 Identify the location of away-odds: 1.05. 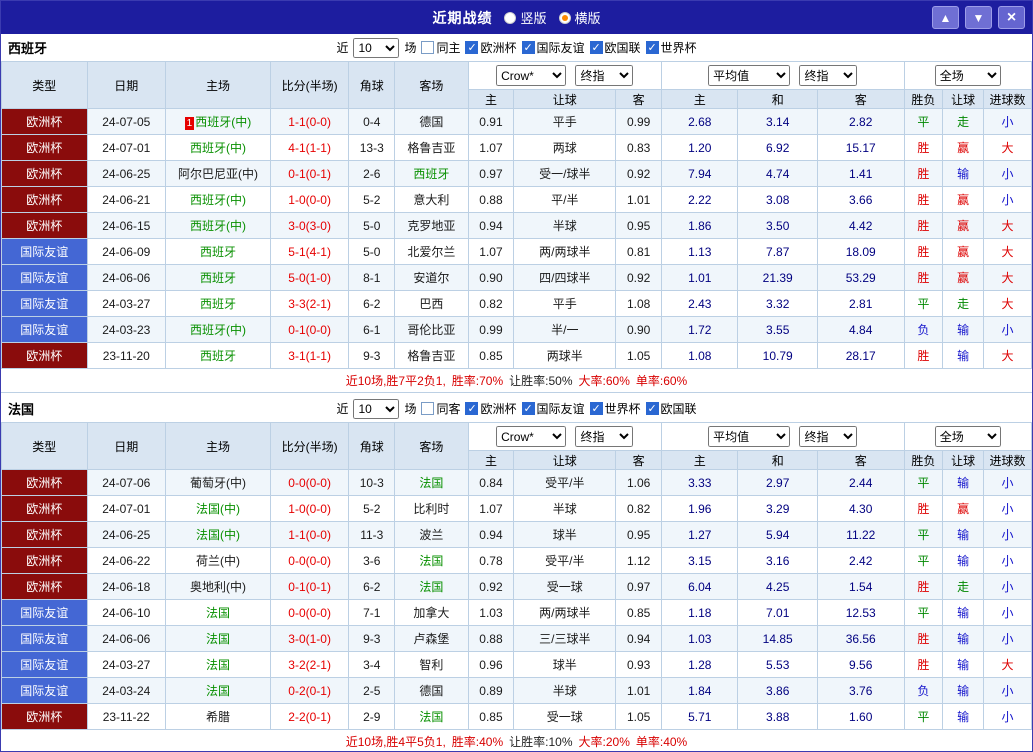
(639, 355).